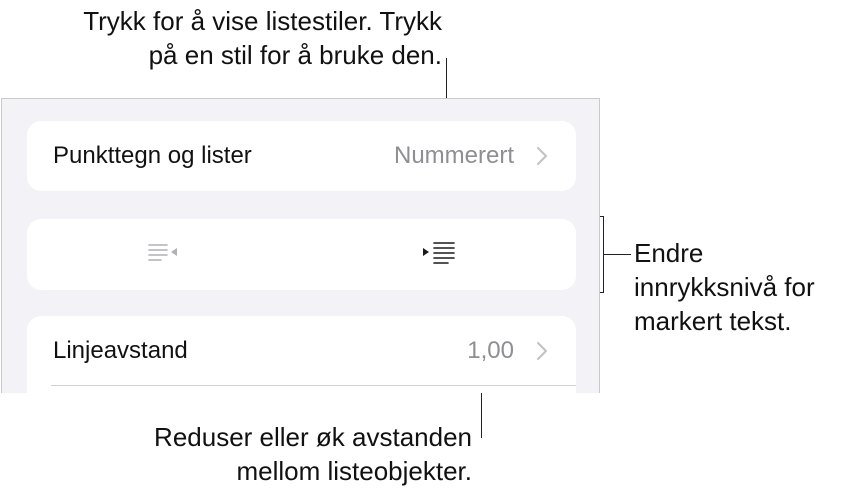 This screenshot has width=854, height=499. What do you see at coordinates (490, 350) in the screenshot?
I see `line-spacing-value: 1,00` at bounding box center [490, 350].